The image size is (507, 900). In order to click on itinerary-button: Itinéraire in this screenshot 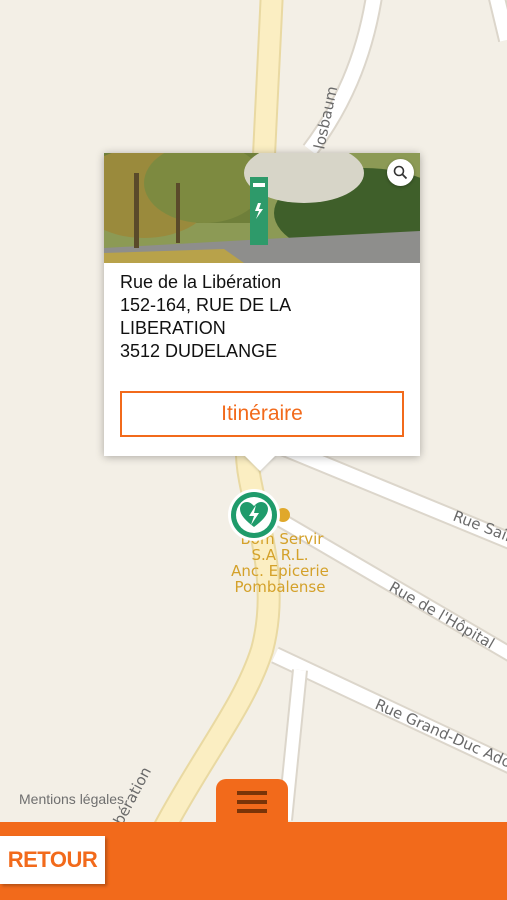, I will do `click(262, 414)`.